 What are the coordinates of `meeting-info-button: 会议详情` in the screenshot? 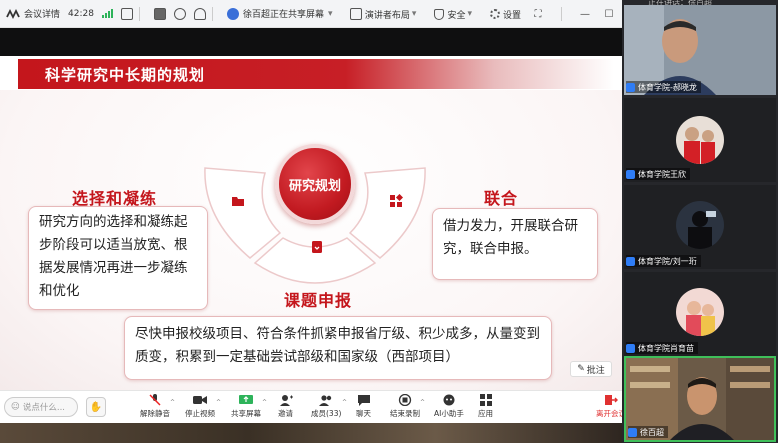 It's located at (42, 13).